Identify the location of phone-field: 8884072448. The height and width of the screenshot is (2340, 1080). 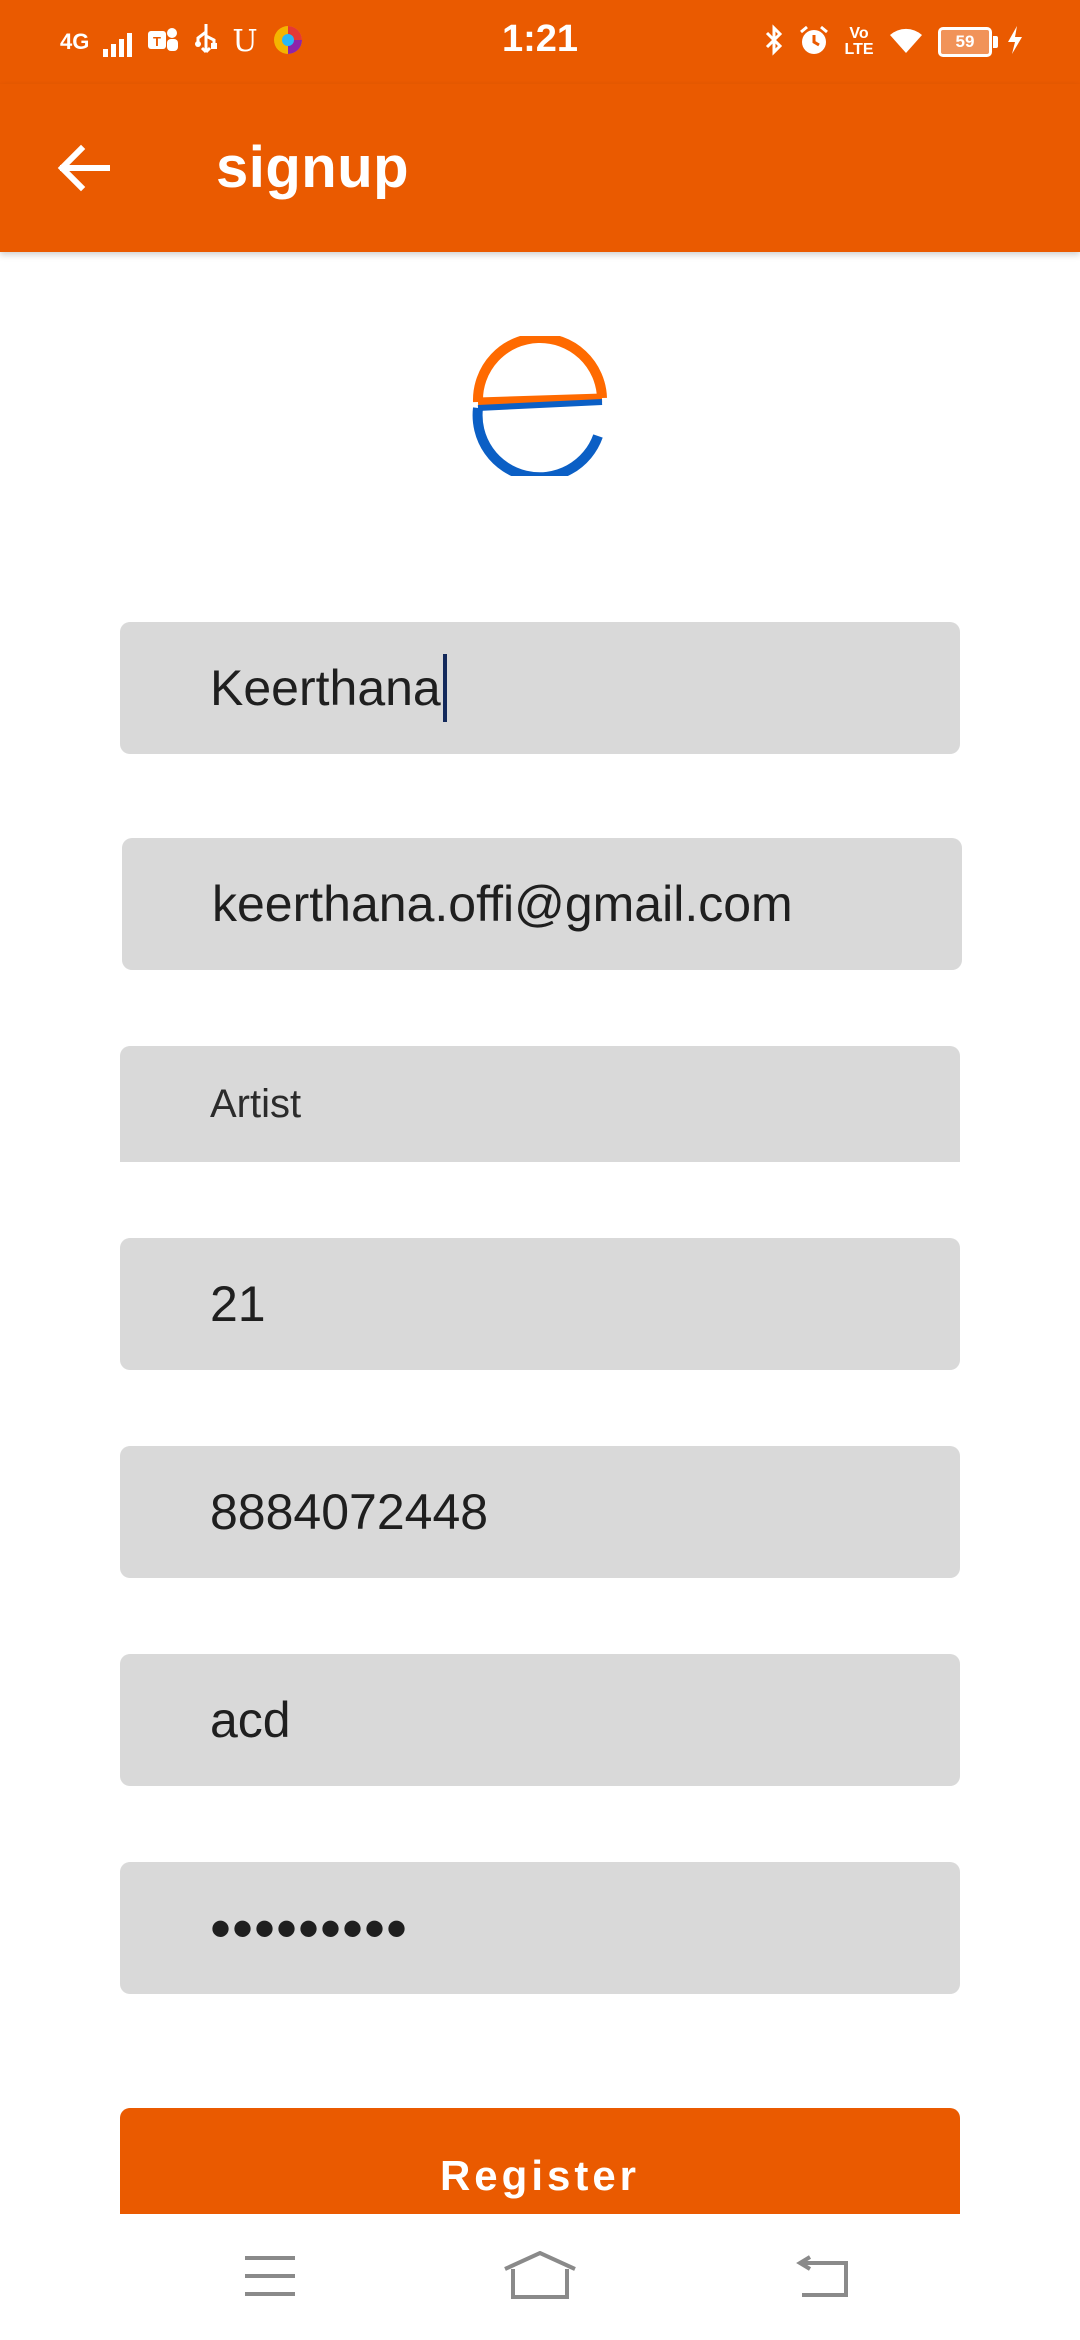
(540, 1512).